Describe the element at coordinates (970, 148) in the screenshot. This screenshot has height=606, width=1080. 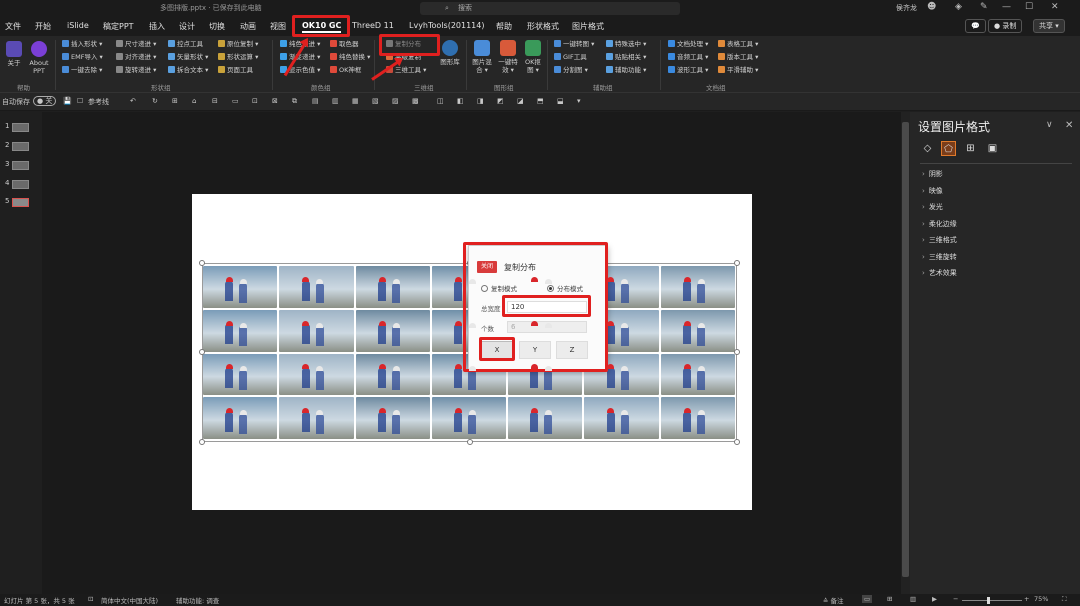
I see `size-icon: ⊞` at that location.